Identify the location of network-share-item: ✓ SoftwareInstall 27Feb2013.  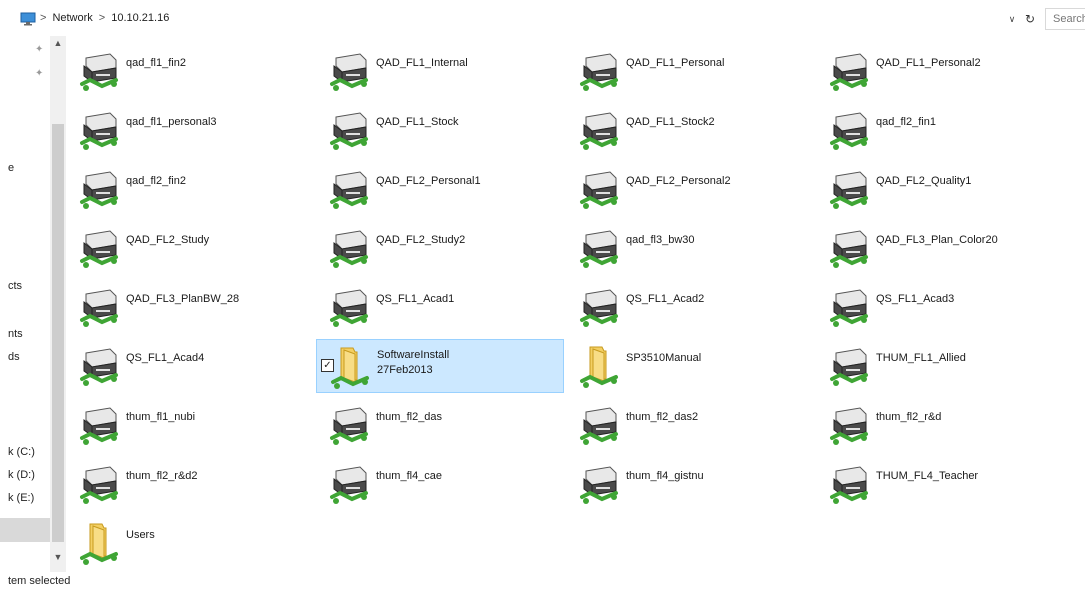
(440, 366).